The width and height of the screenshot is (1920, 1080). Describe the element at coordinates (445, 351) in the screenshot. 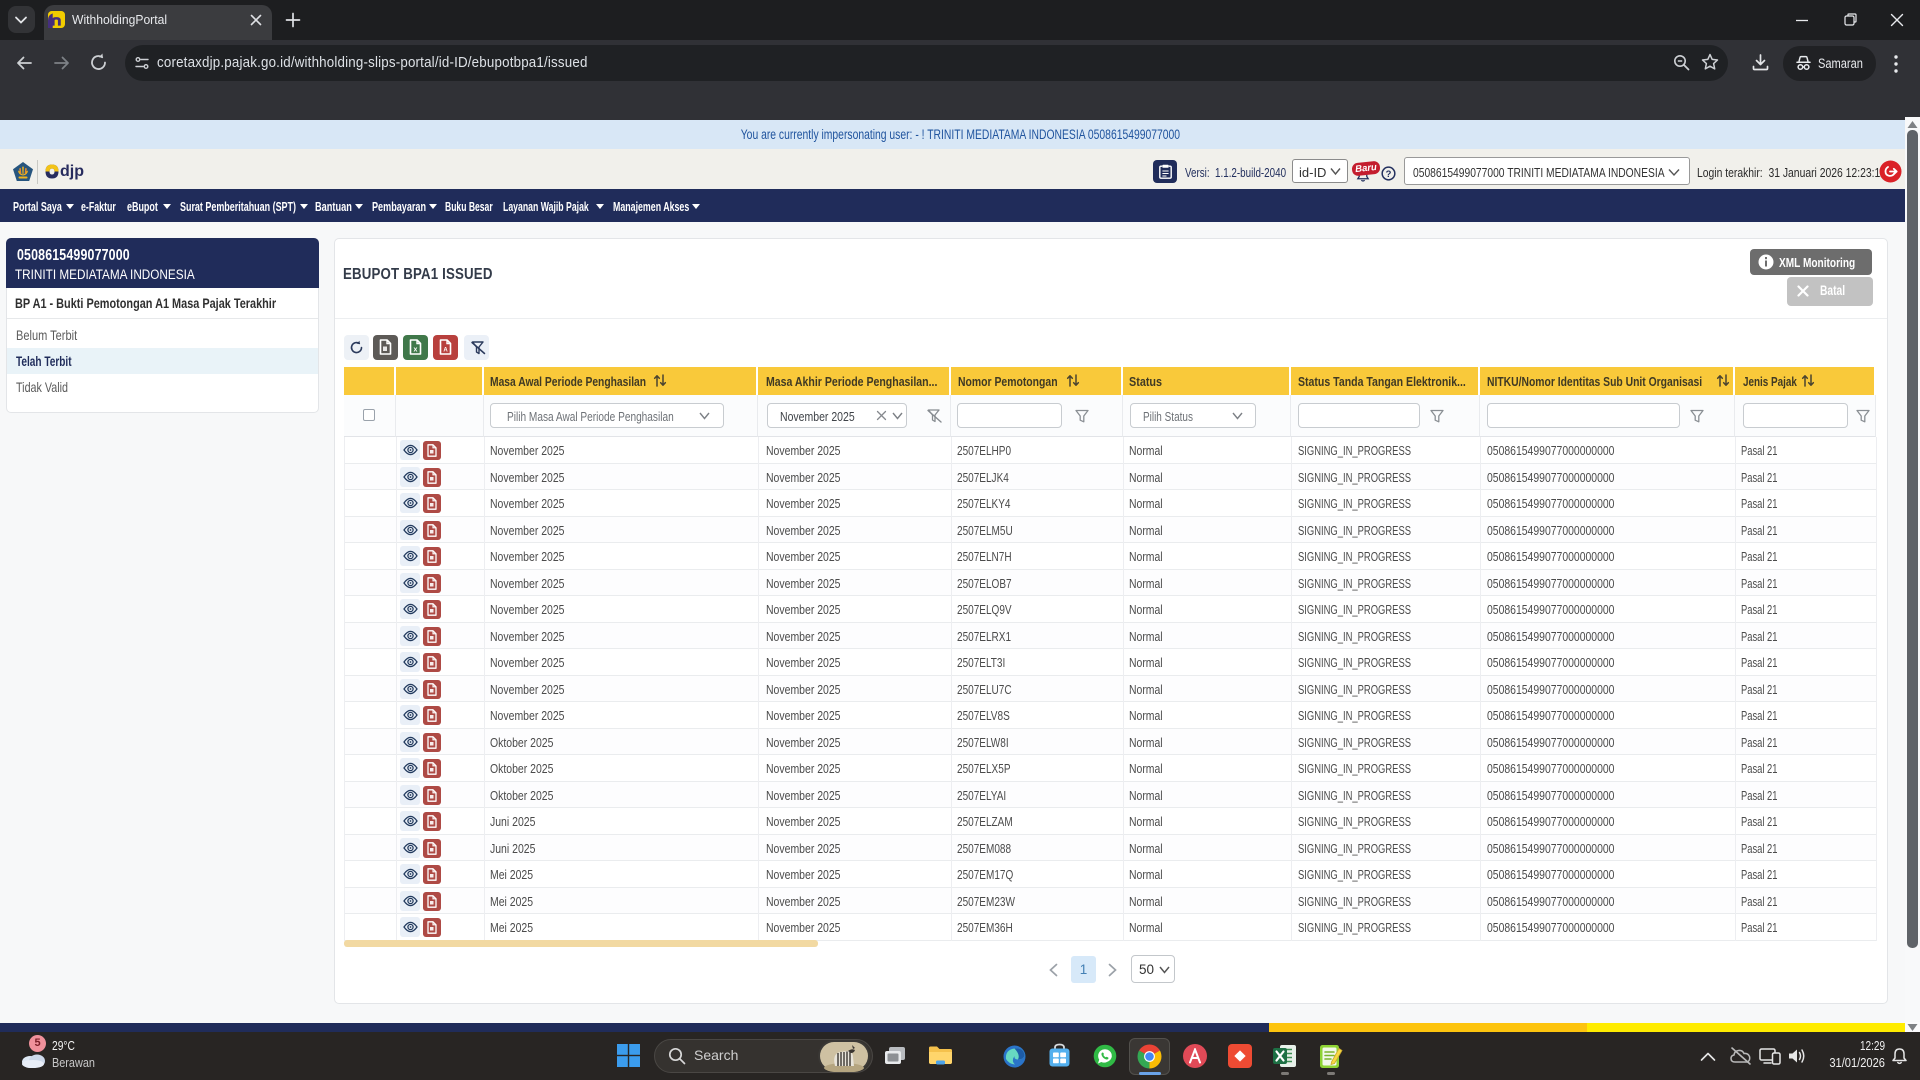

I see `svg-text: A` at that location.